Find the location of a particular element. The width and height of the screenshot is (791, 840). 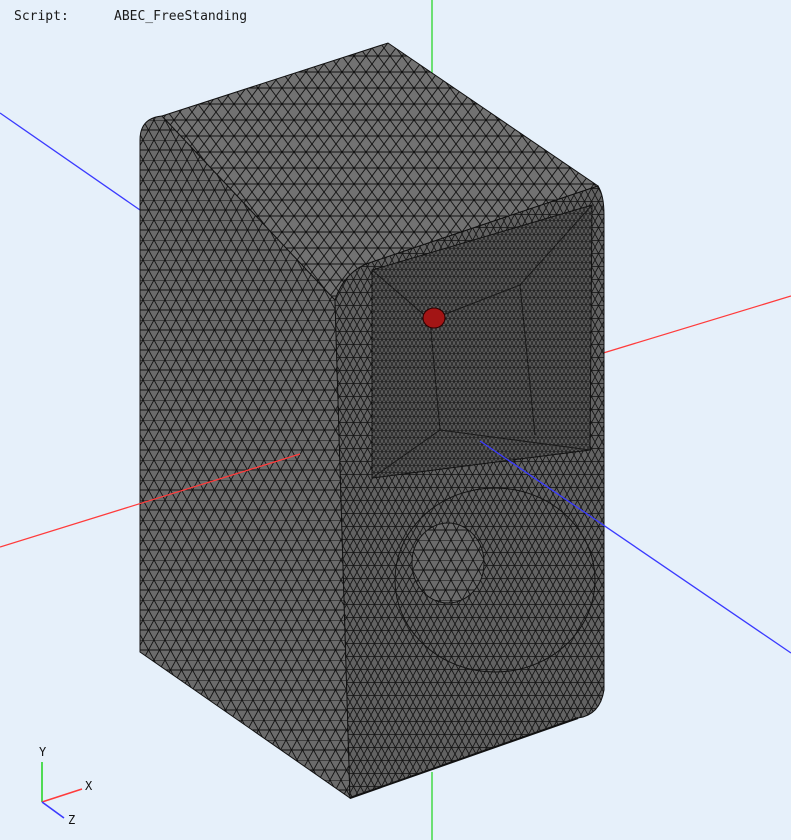

woofer-dust-cap is located at coordinates (448, 563).